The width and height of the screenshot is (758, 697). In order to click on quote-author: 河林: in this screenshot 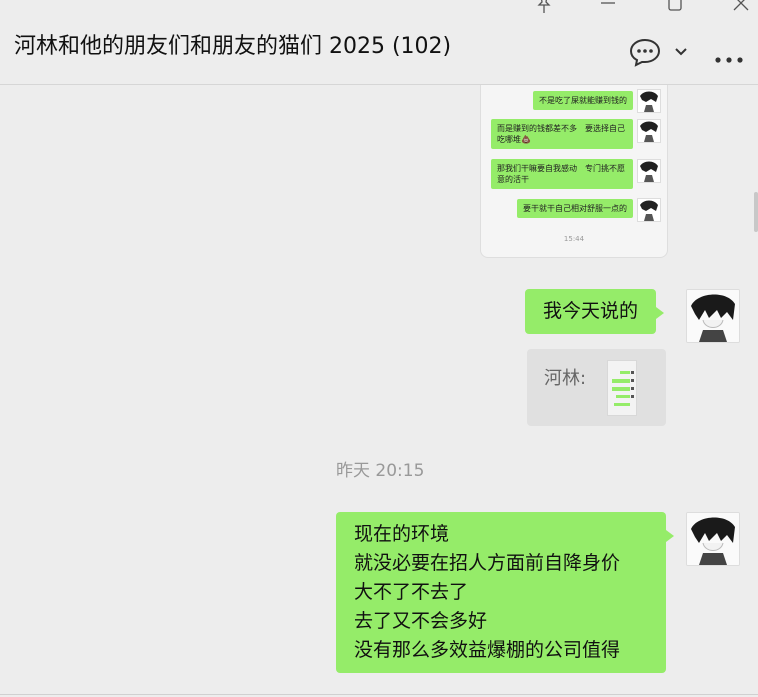, I will do `click(565, 378)`.